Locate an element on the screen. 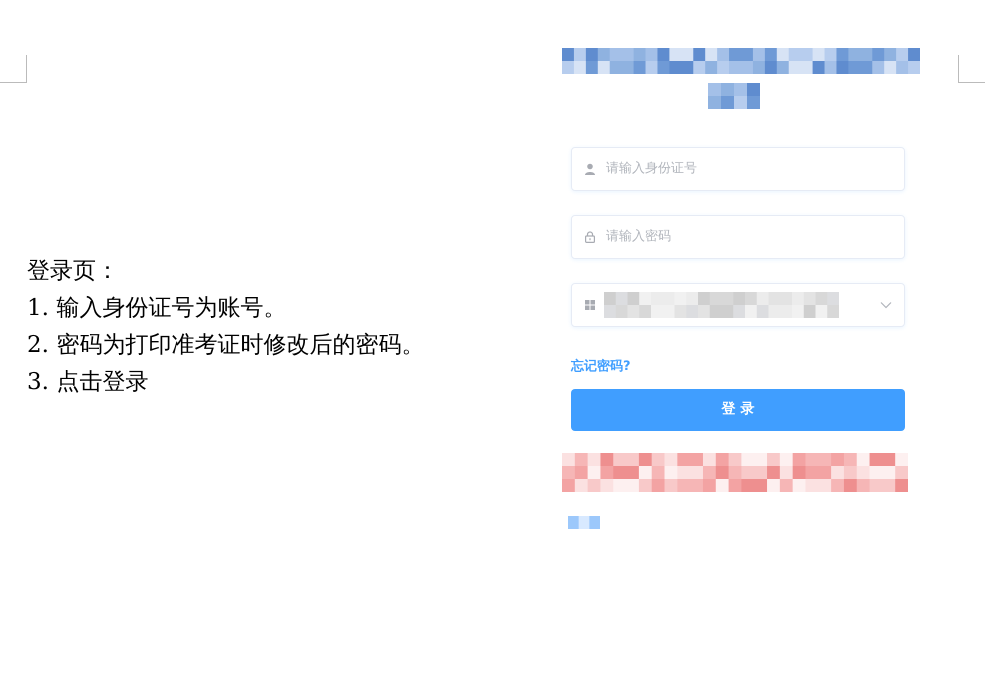 The height and width of the screenshot is (692, 1000). instruction-step: 3. 点击登录 is located at coordinates (87, 382).